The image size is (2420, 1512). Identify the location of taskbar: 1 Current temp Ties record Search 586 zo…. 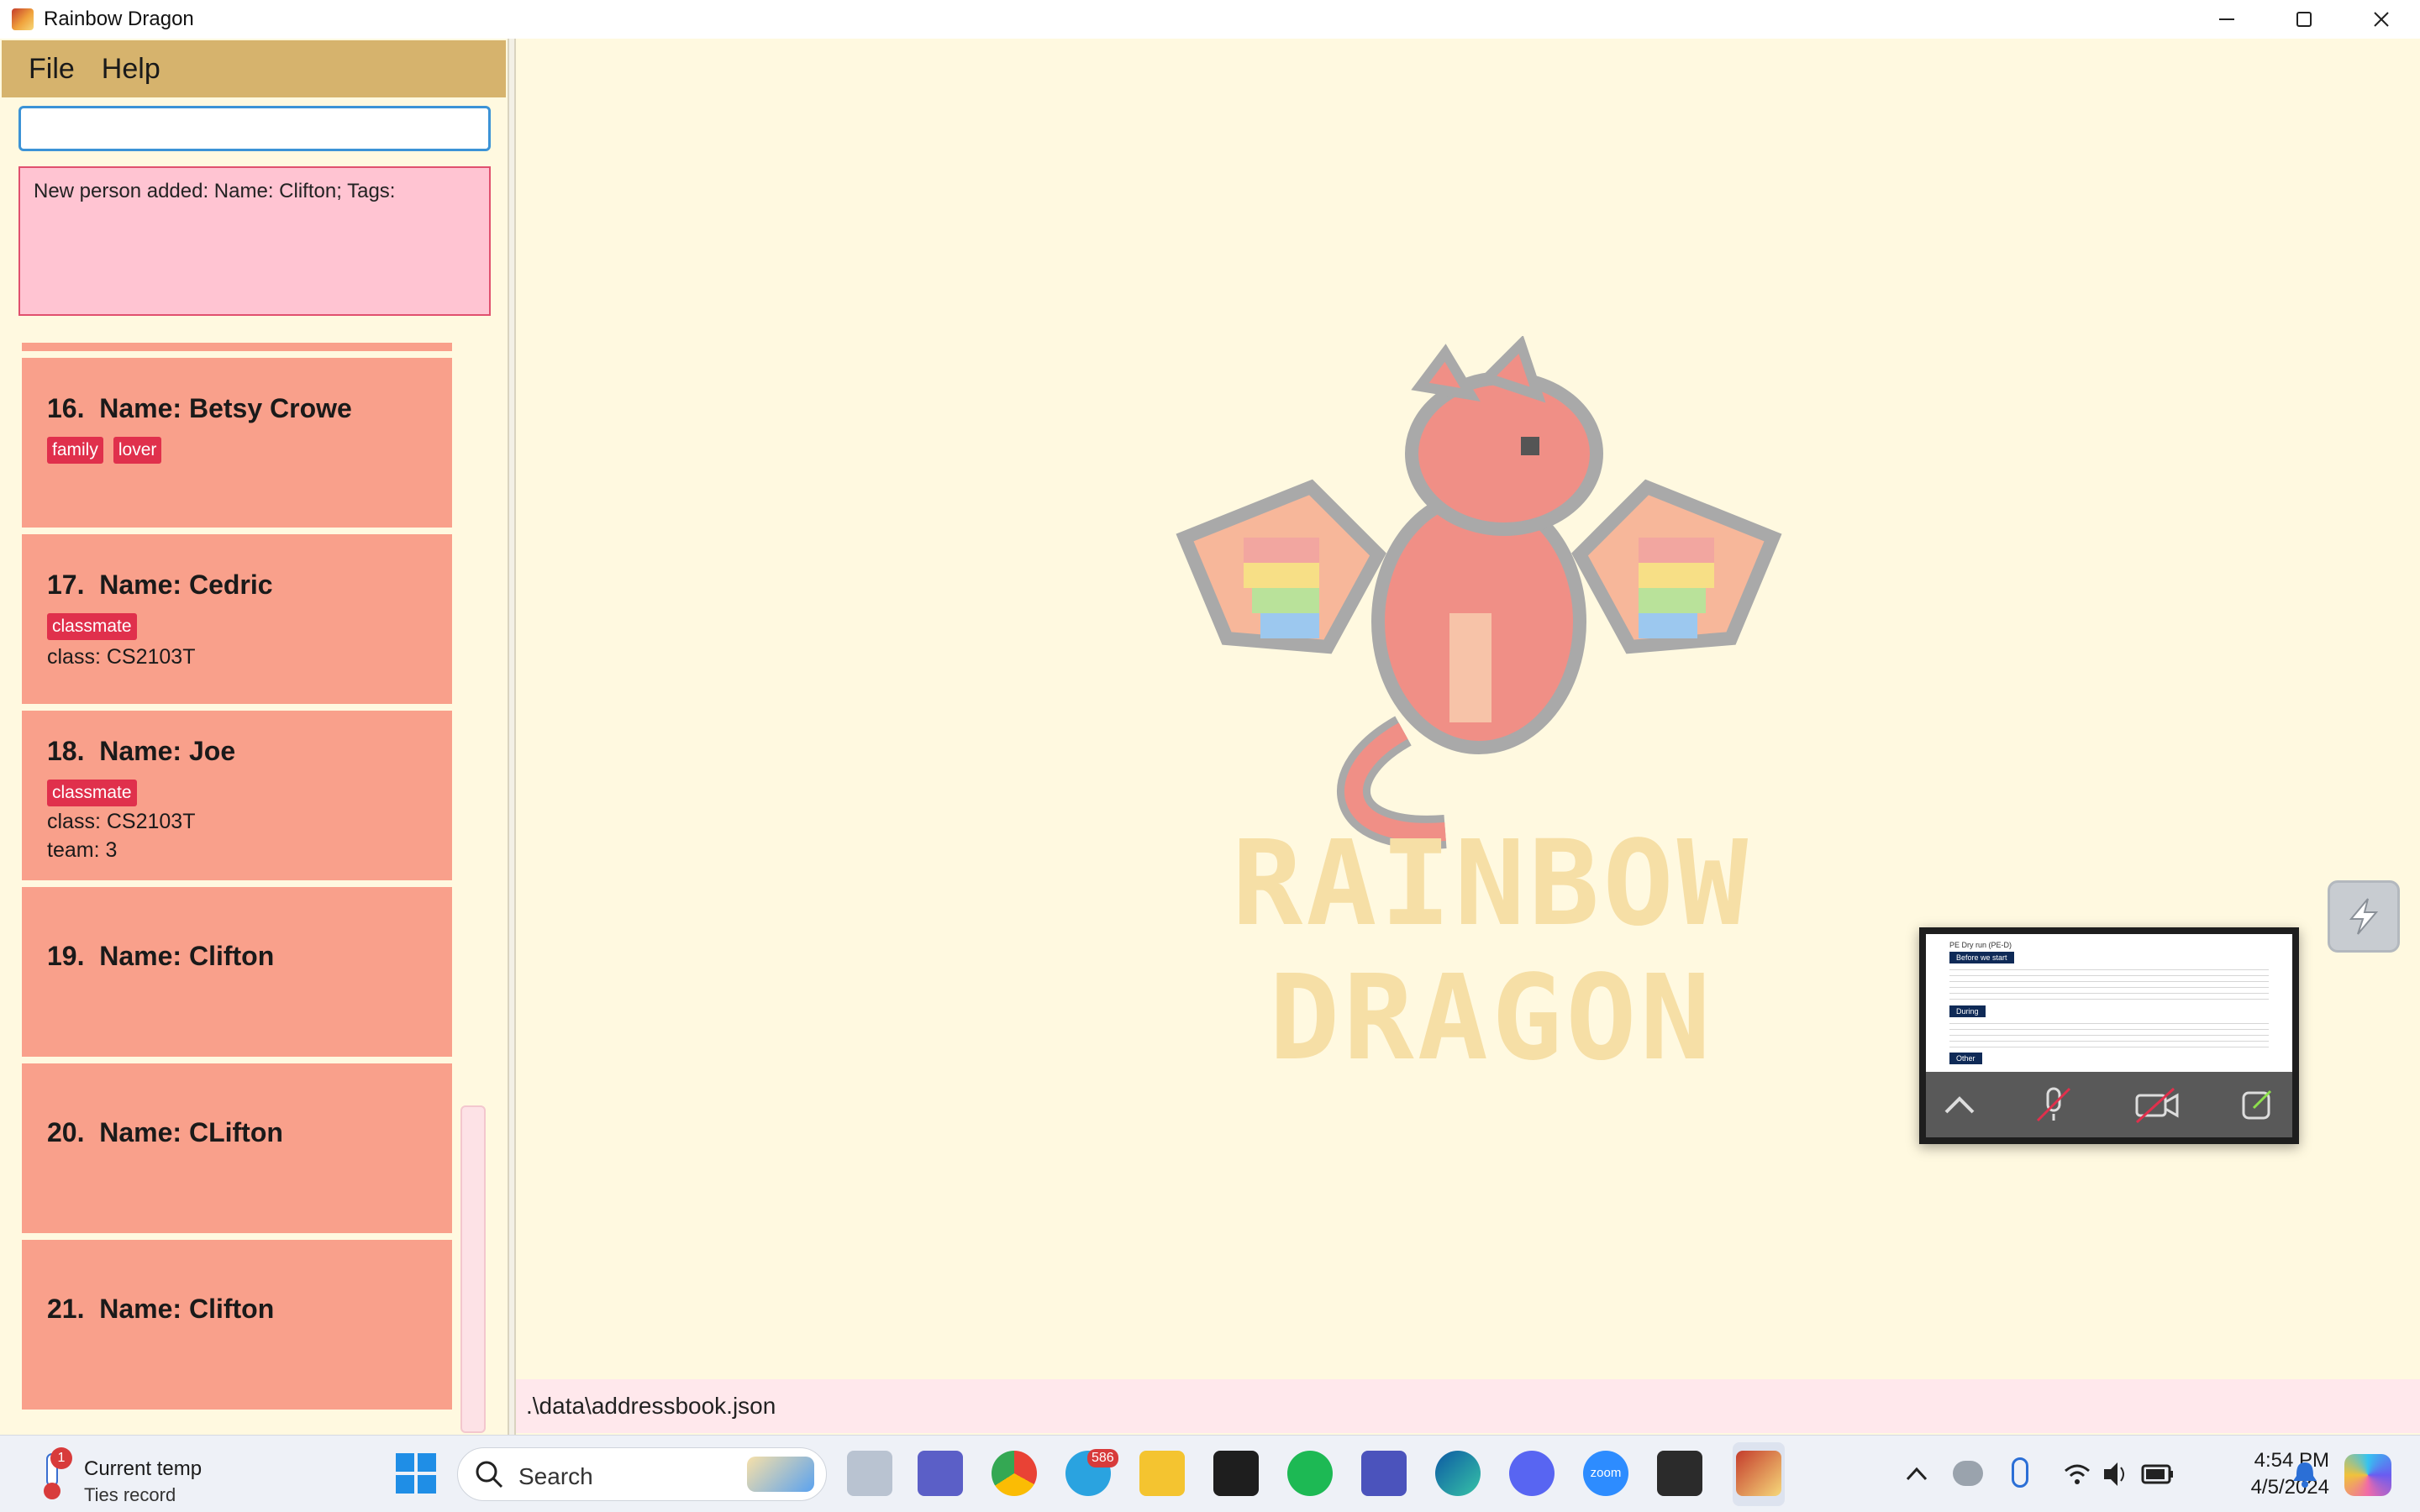
(1210, 1473).